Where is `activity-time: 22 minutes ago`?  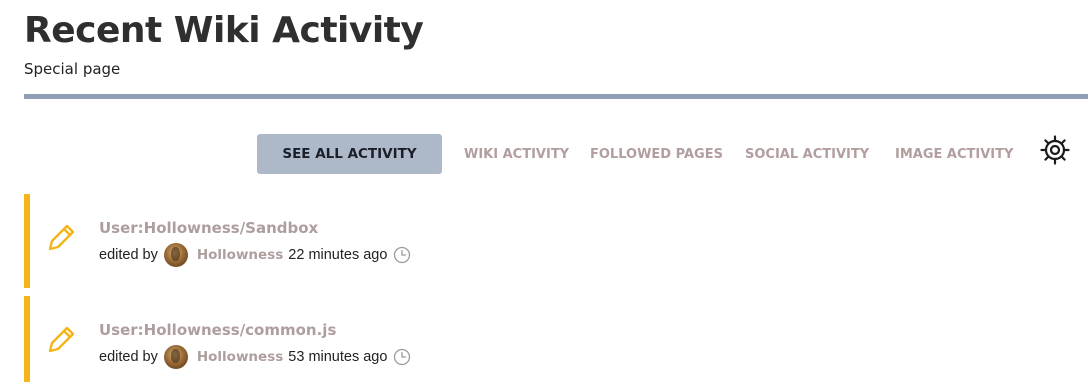 activity-time: 22 minutes ago is located at coordinates (338, 255).